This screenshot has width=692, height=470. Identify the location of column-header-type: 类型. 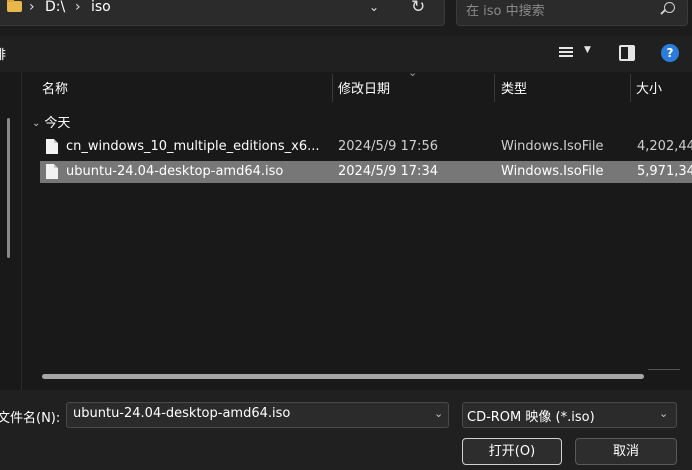
(514, 87).